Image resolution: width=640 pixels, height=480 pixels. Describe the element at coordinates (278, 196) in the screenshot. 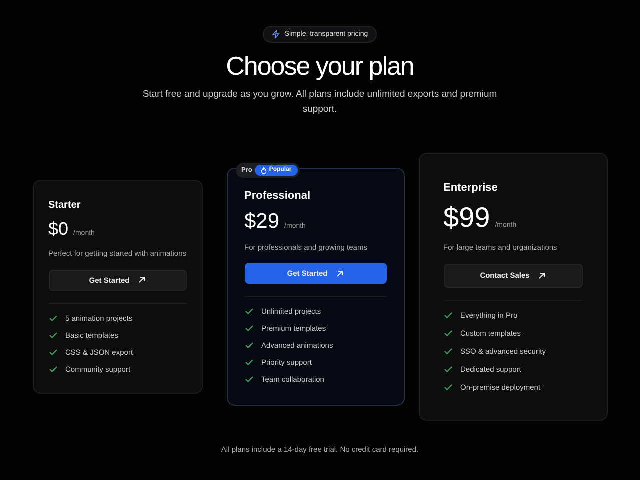

I see `plan-name: Professional` at that location.